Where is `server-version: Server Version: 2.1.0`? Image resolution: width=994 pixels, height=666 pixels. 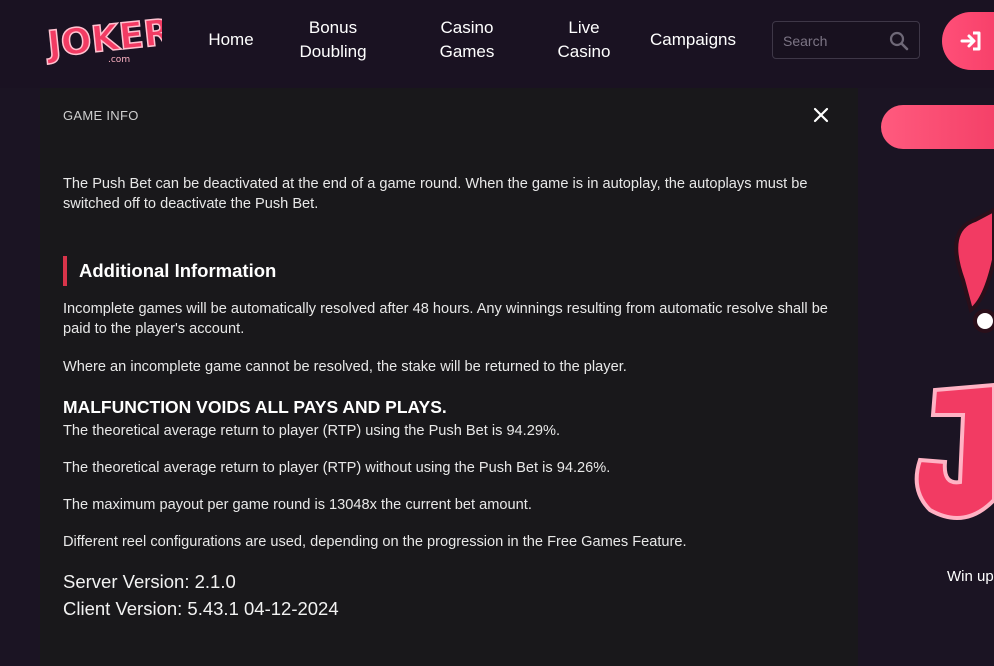 server-version: Server Version: 2.1.0 is located at coordinates (149, 581).